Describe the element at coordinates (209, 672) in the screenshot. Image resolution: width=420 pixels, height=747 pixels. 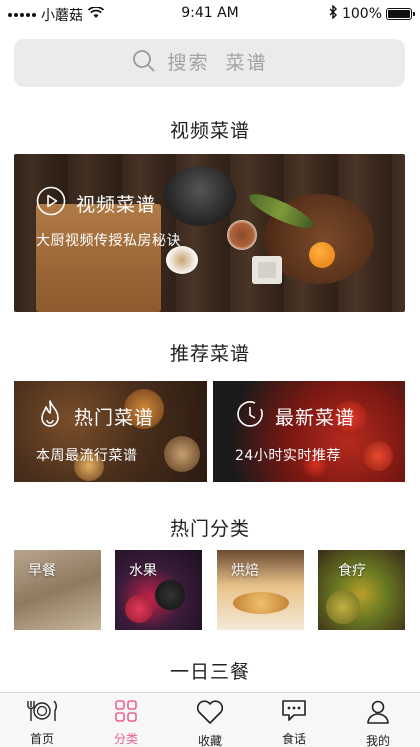
I see `meals-section-title: 一日三餐` at that location.